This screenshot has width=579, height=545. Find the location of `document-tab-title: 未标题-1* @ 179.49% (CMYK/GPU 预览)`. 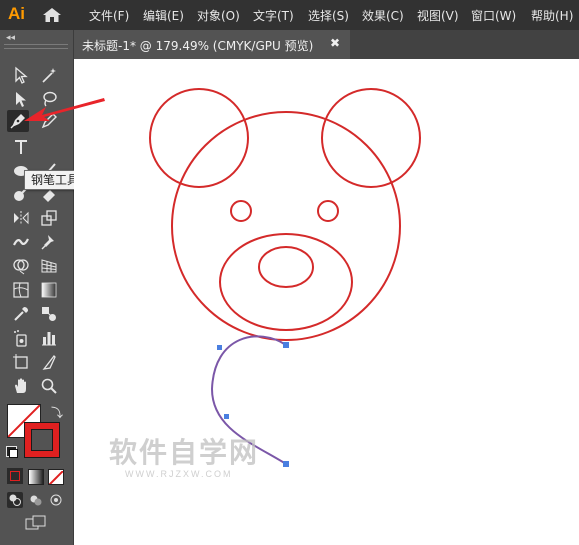

document-tab-title: 未标题-1* @ 179.49% (CMYK/GPU 预览) is located at coordinates (198, 46).